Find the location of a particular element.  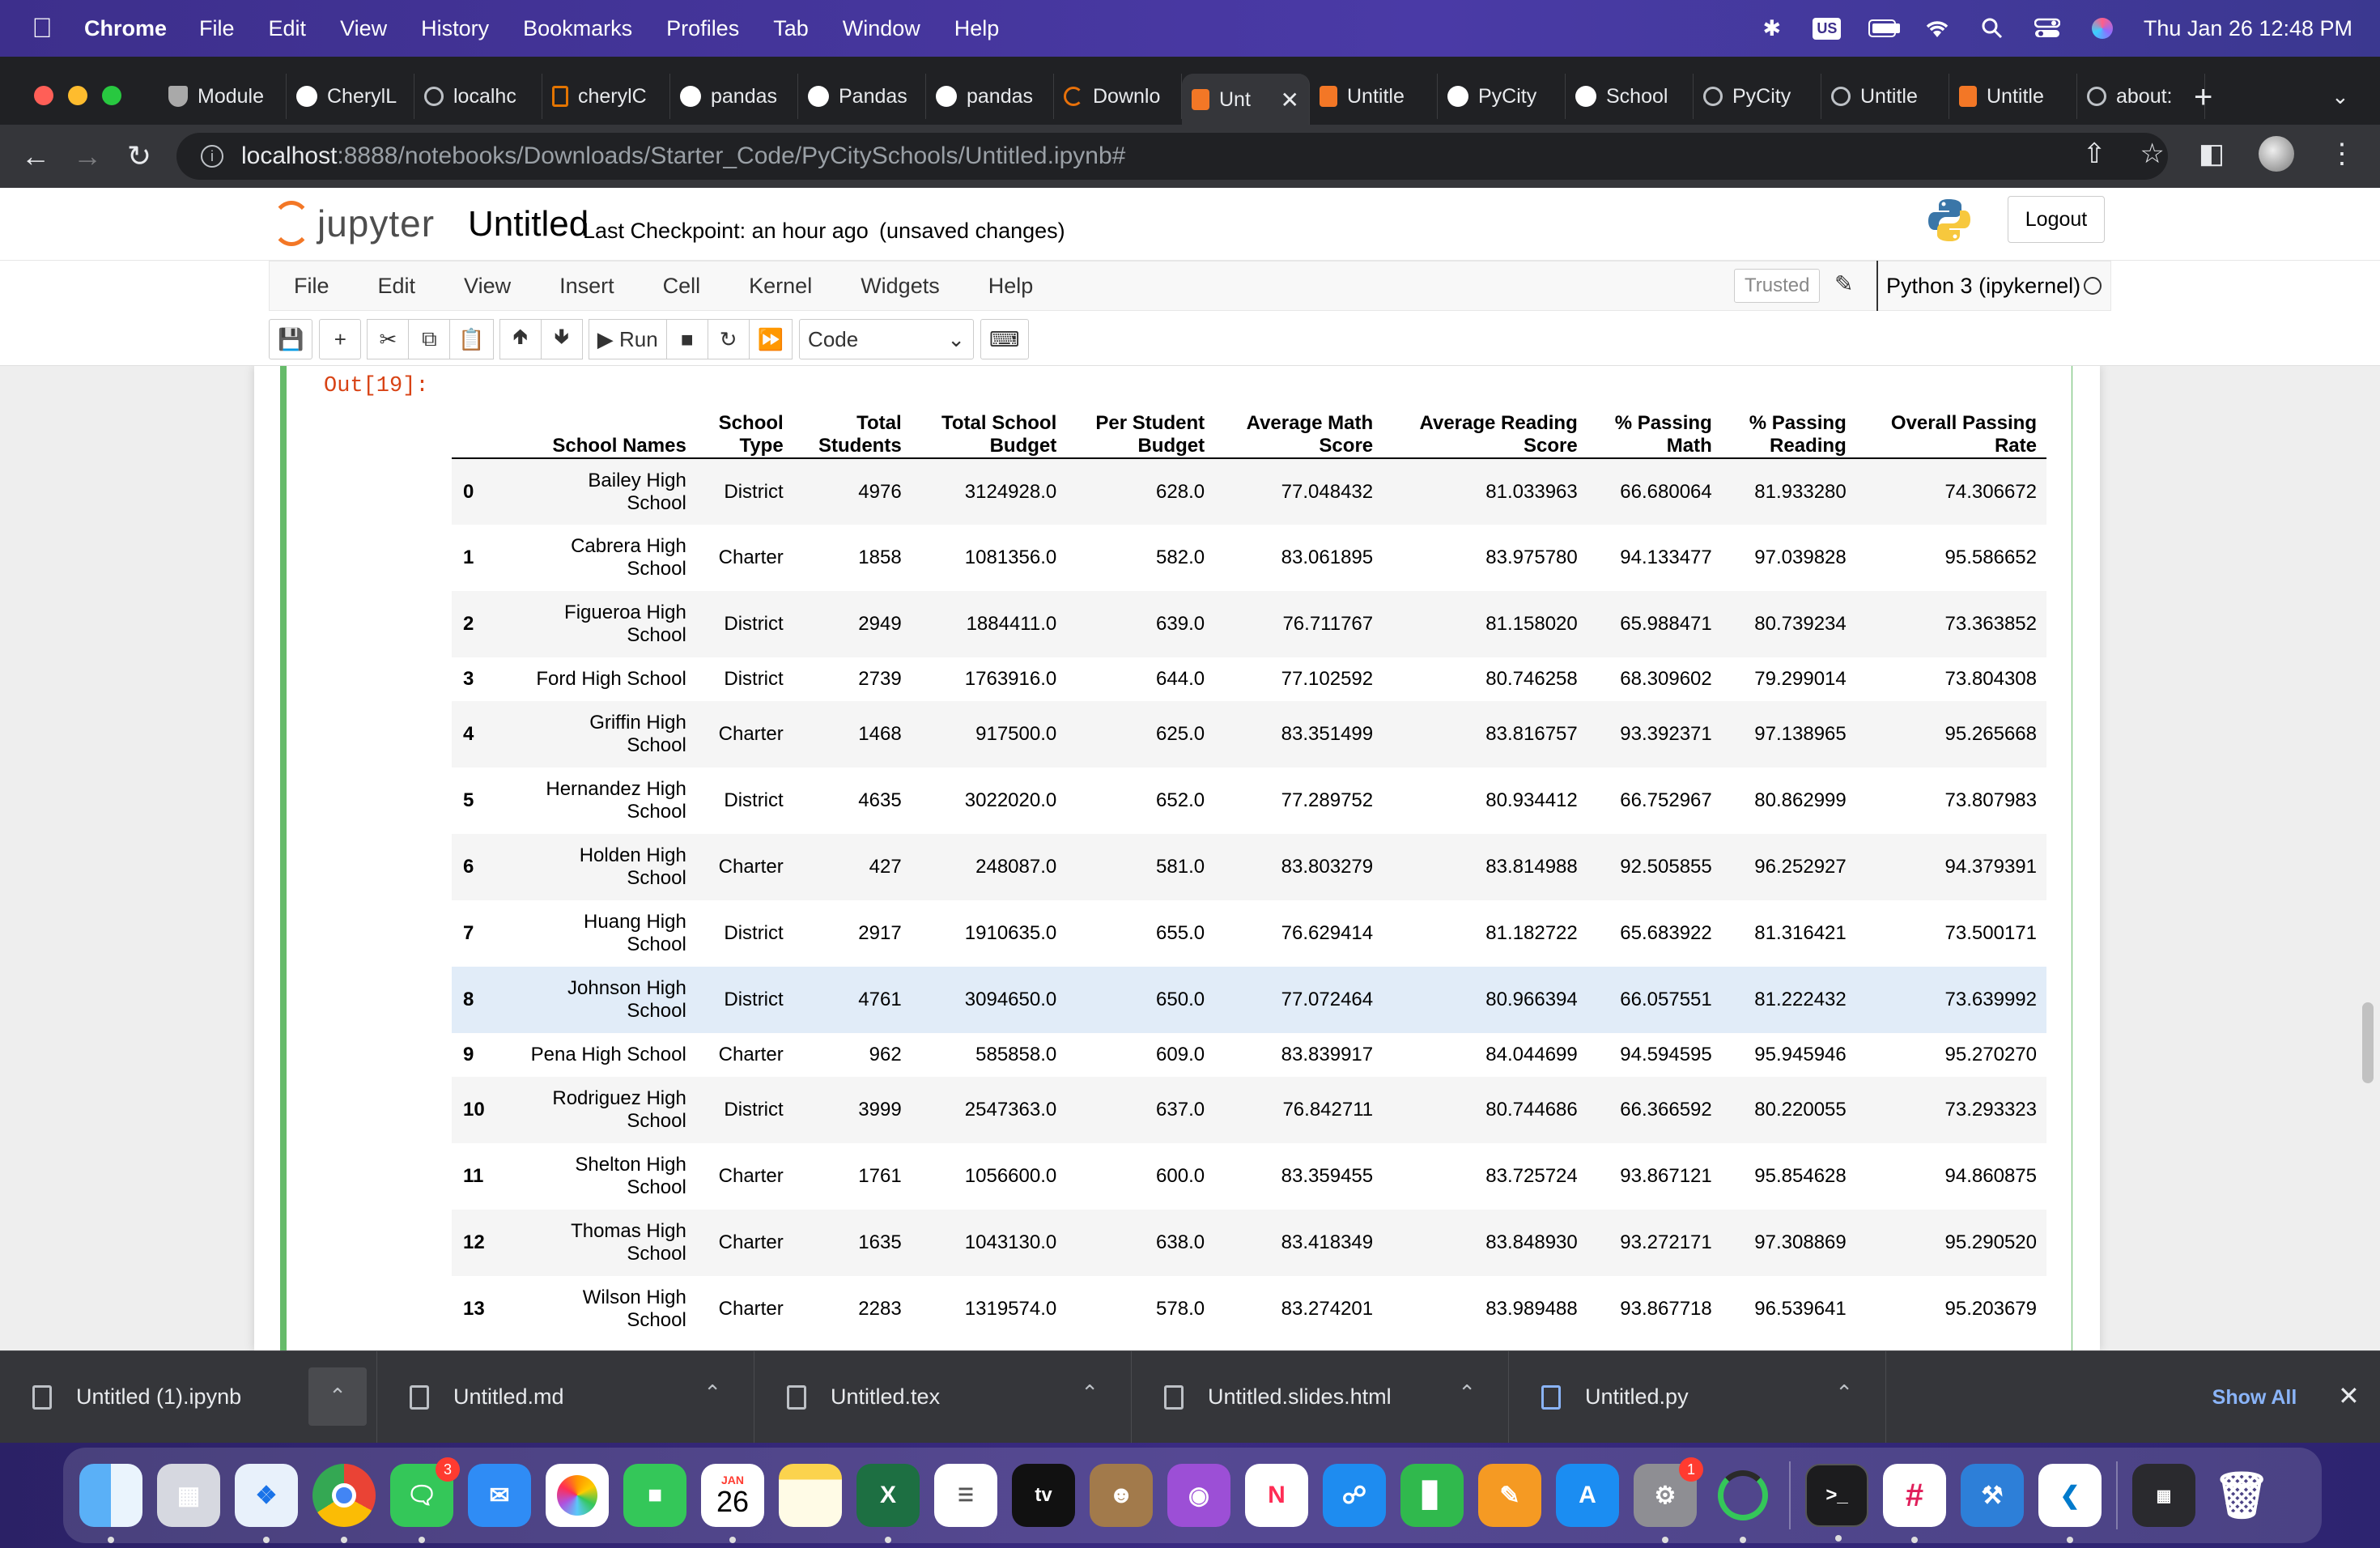

vscode-icon: ❮ is located at coordinates (2070, 1503).